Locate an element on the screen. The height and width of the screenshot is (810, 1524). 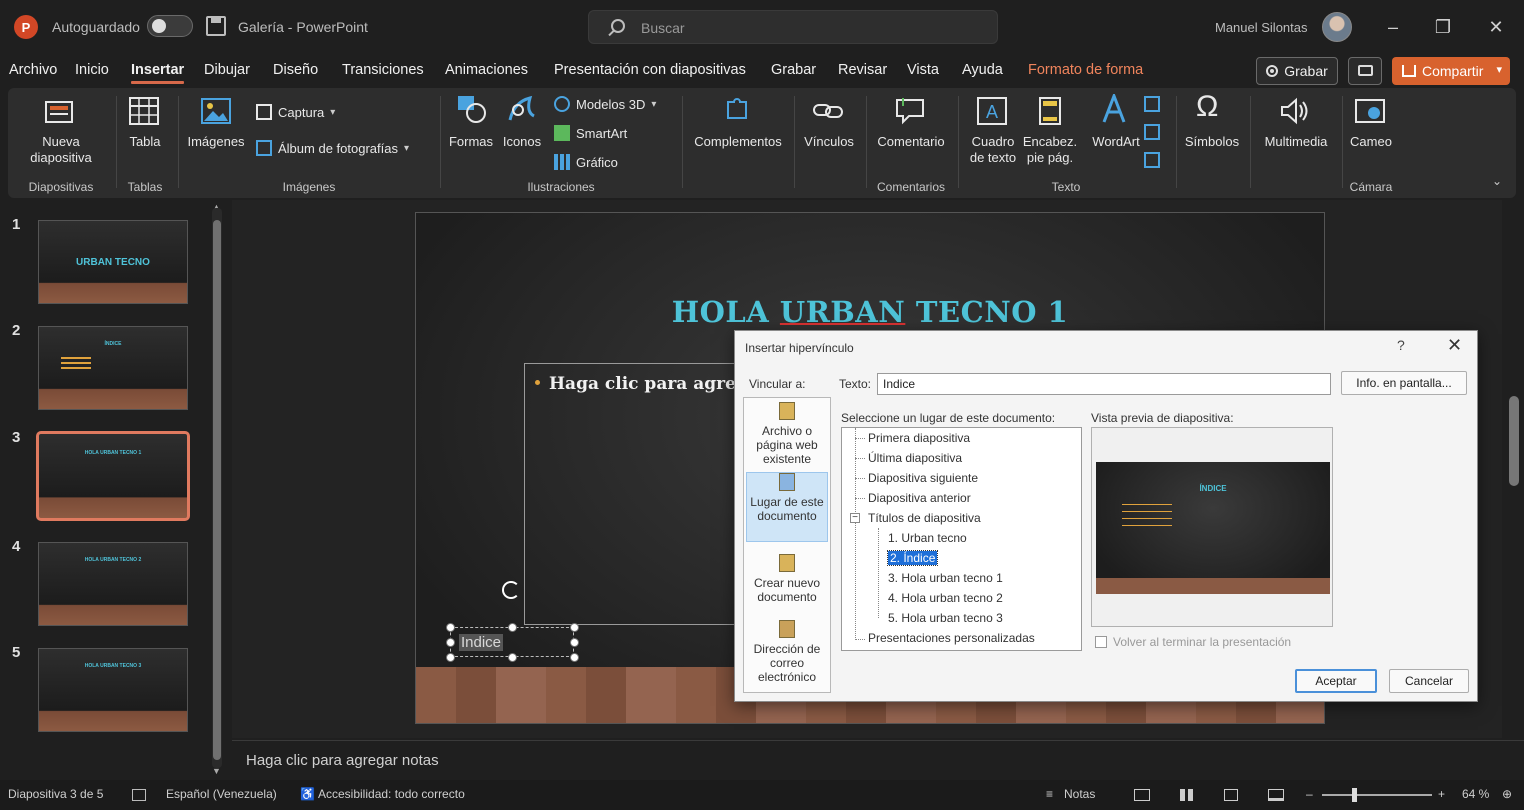
save-icon is located at coordinates (216, 26).